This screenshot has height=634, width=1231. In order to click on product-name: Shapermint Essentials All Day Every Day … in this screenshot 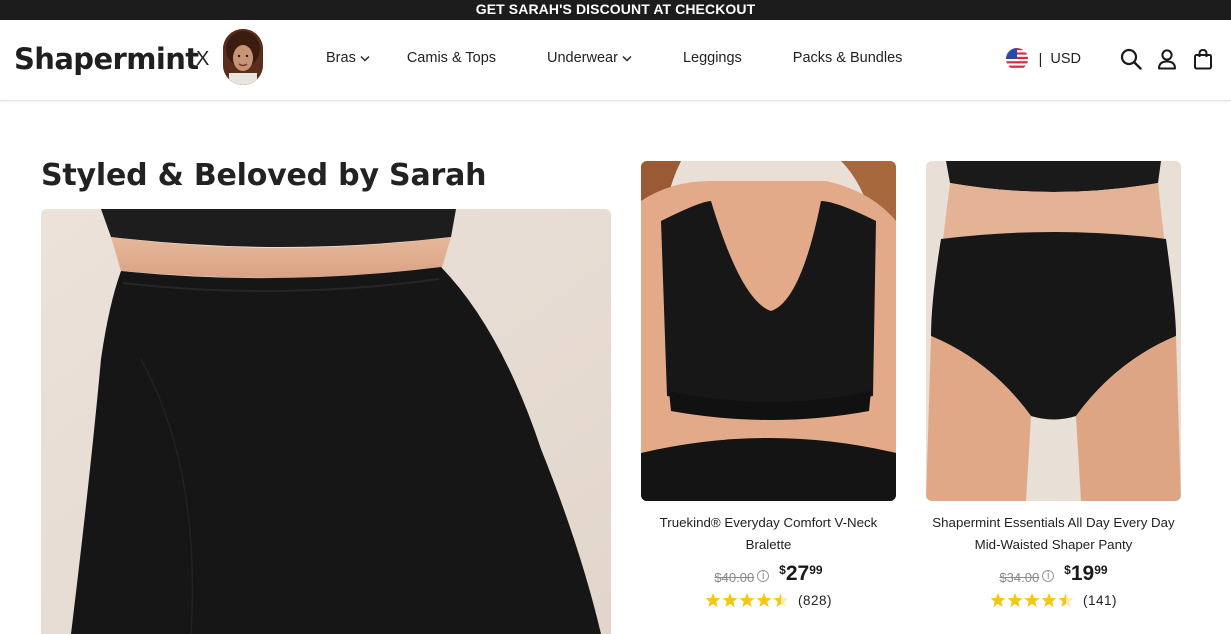, I will do `click(1053, 534)`.